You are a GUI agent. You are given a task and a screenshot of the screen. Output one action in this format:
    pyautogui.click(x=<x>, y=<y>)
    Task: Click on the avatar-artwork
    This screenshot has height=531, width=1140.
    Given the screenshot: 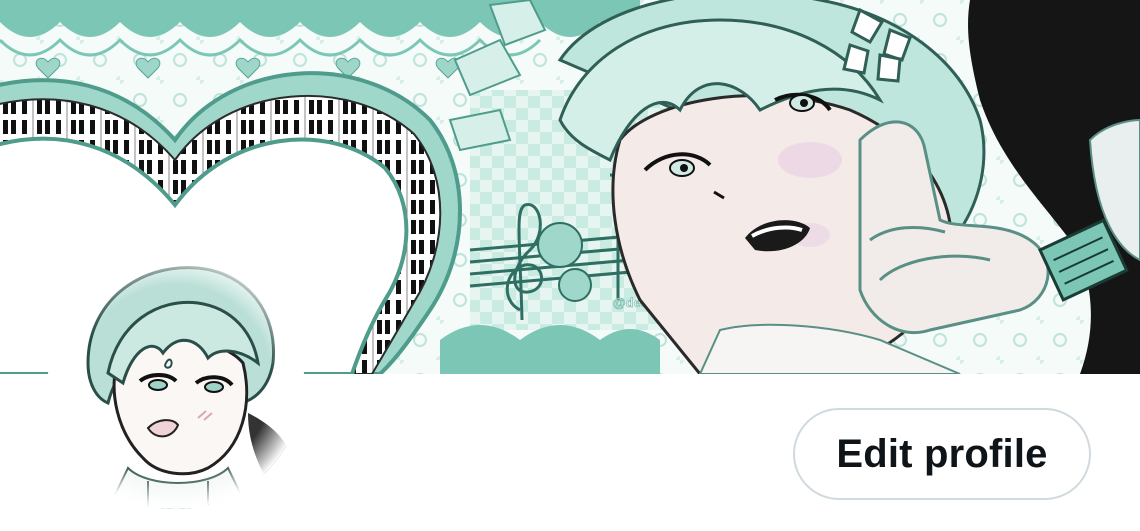 What is the action you would take?
    pyautogui.click(x=176, y=381)
    